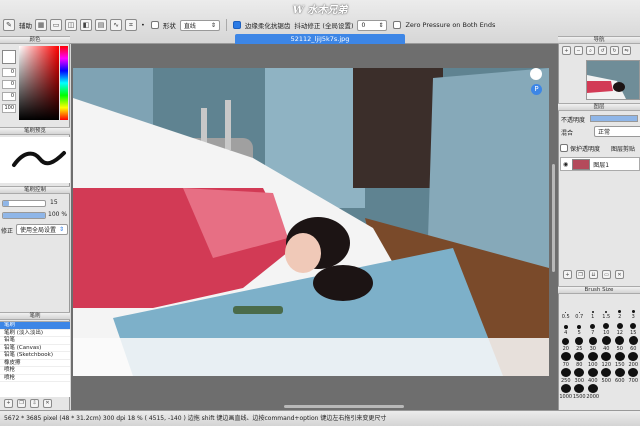 This screenshot has width=640, height=426. Describe the element at coordinates (566, 328) in the screenshot. I see `brush-size-cell: 4` at that location.